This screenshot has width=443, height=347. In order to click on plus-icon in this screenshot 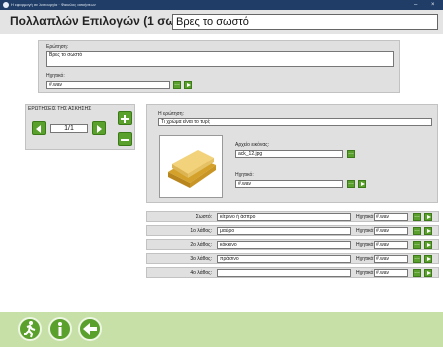, I will do `click(125, 119)`.